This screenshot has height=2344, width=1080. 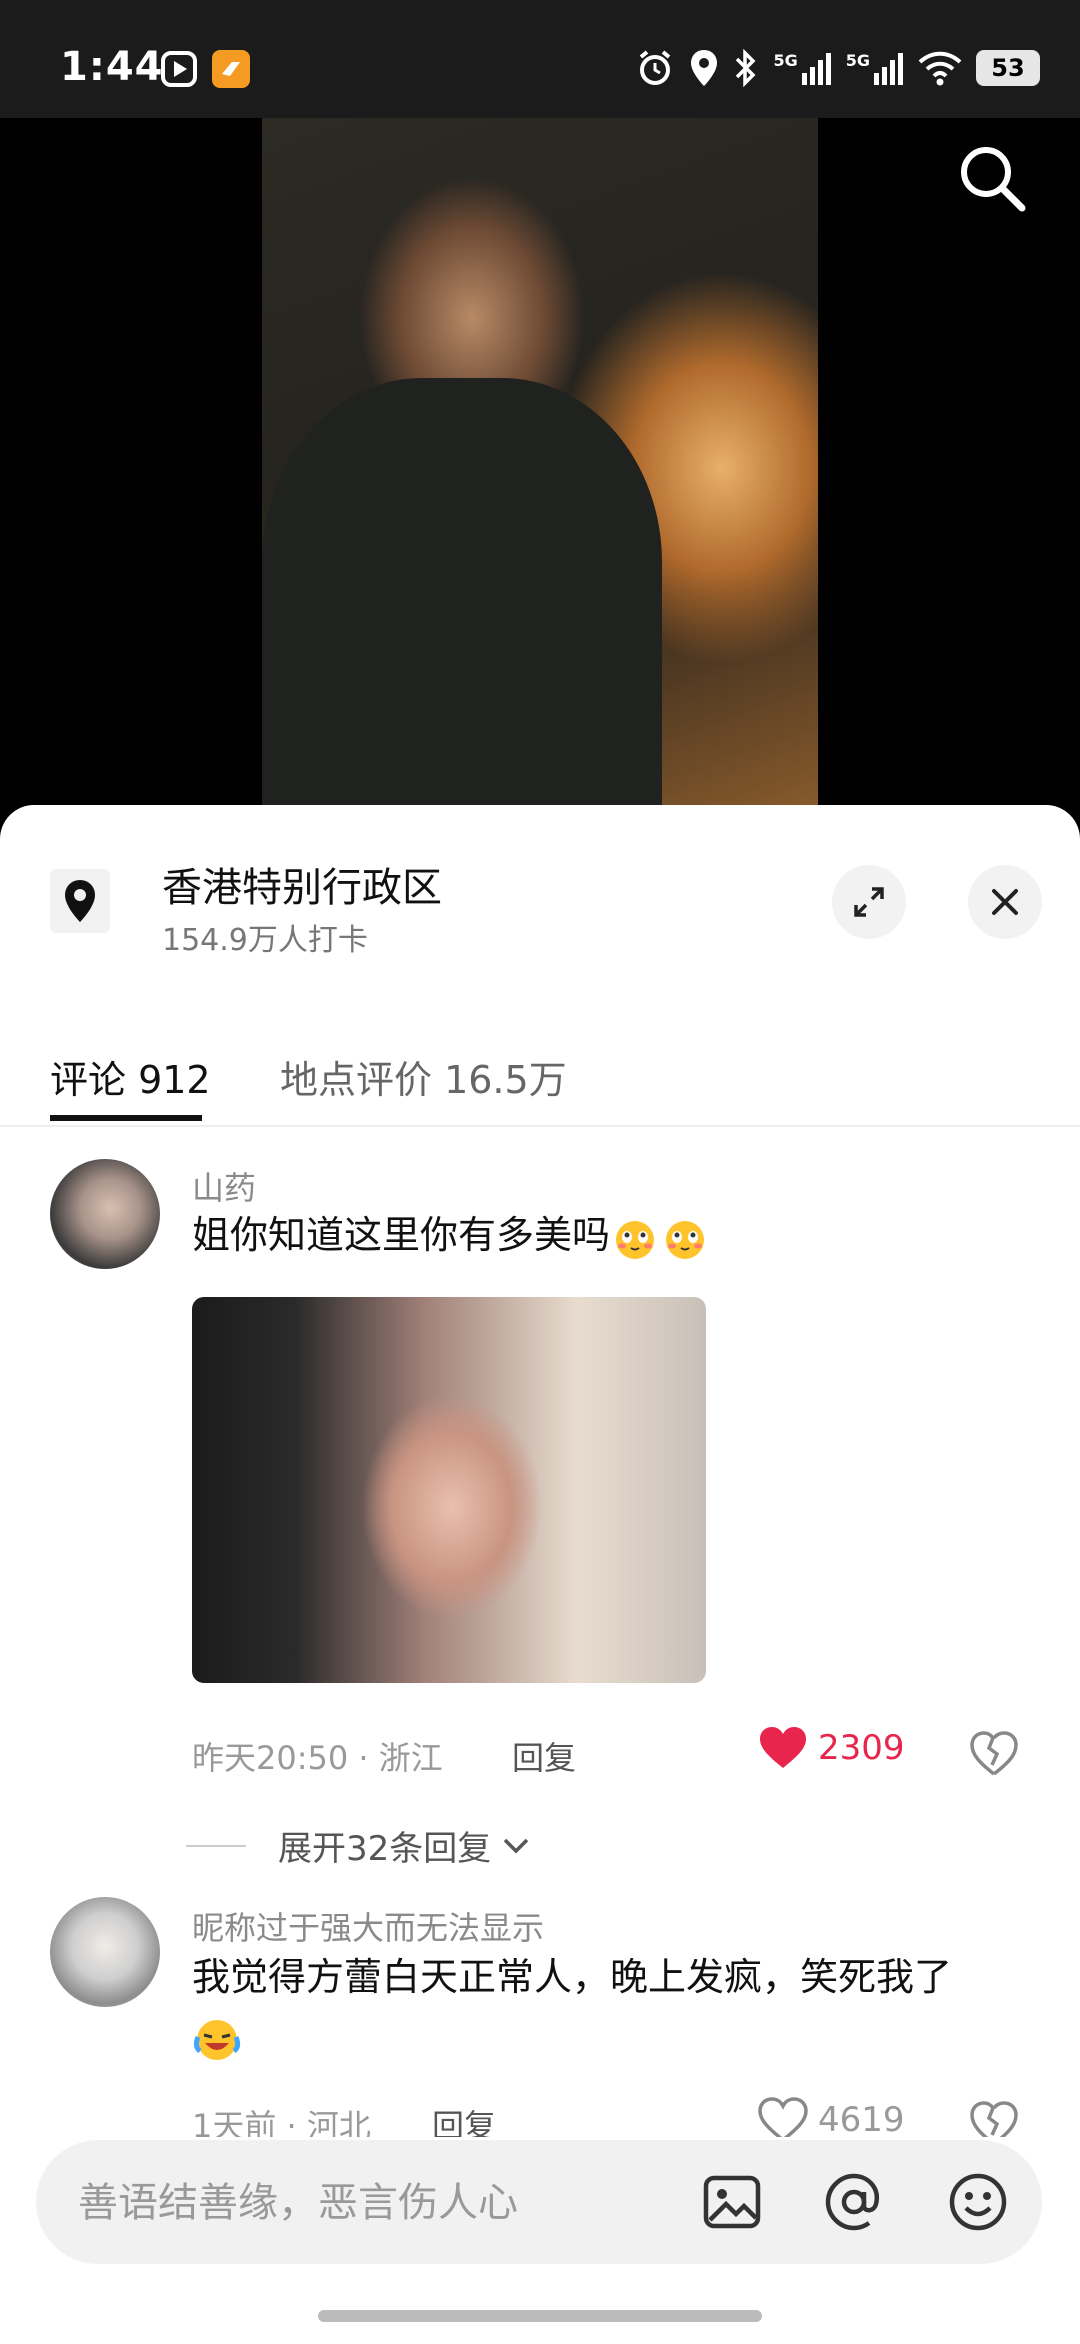 I want to click on emoji-icon, so click(x=978, y=2202).